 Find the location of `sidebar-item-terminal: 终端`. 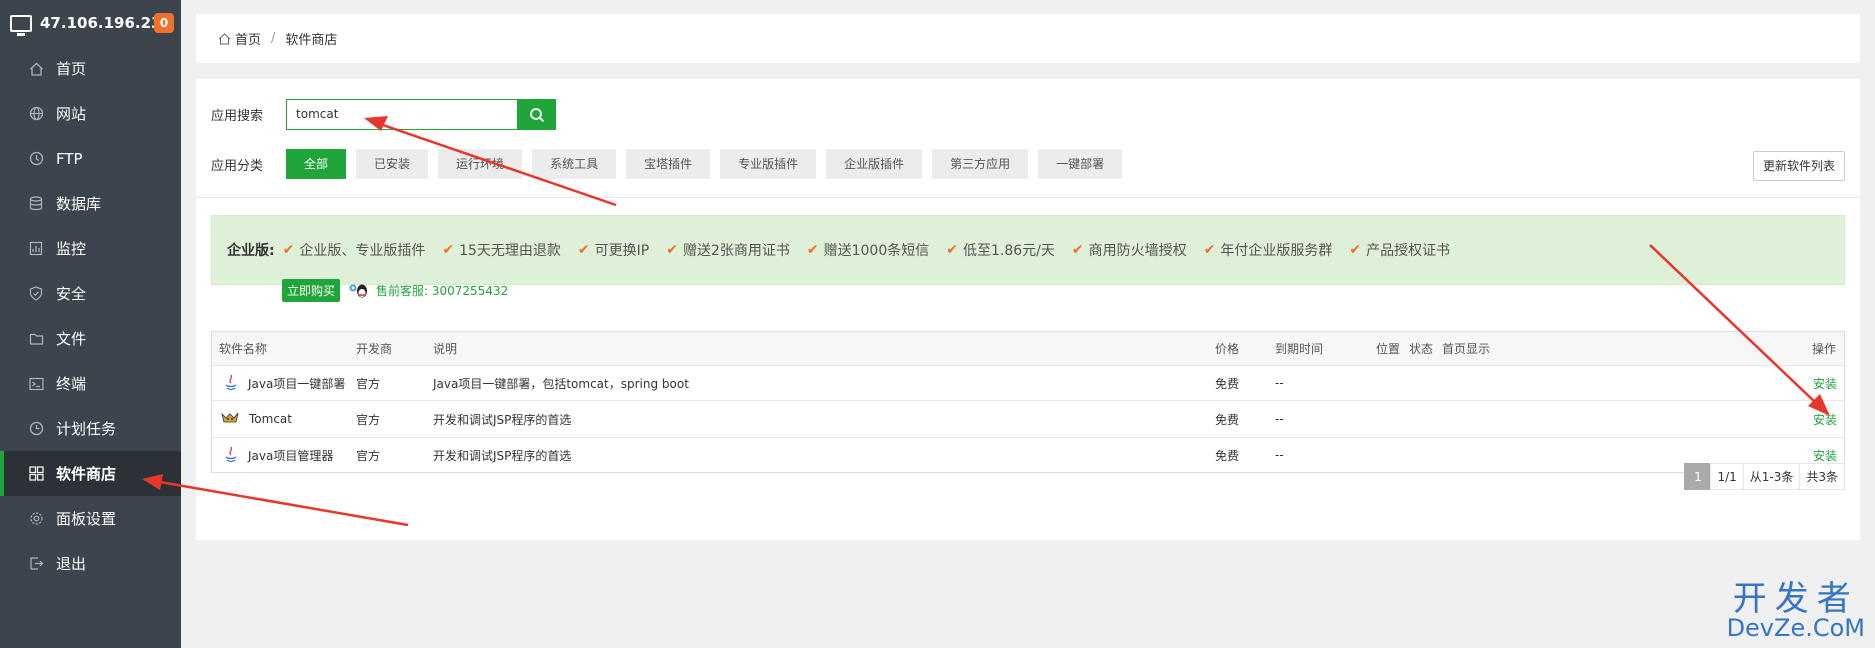

sidebar-item-terminal: 终端 is located at coordinates (90, 383).